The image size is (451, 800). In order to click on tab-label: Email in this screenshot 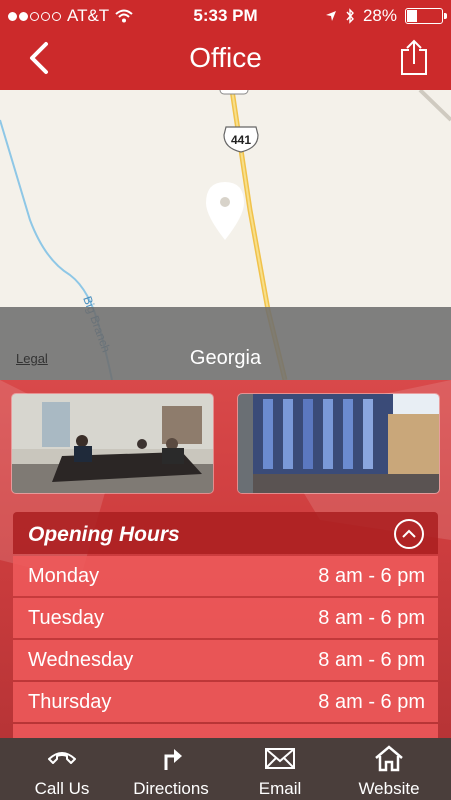, I will do `click(280, 788)`.